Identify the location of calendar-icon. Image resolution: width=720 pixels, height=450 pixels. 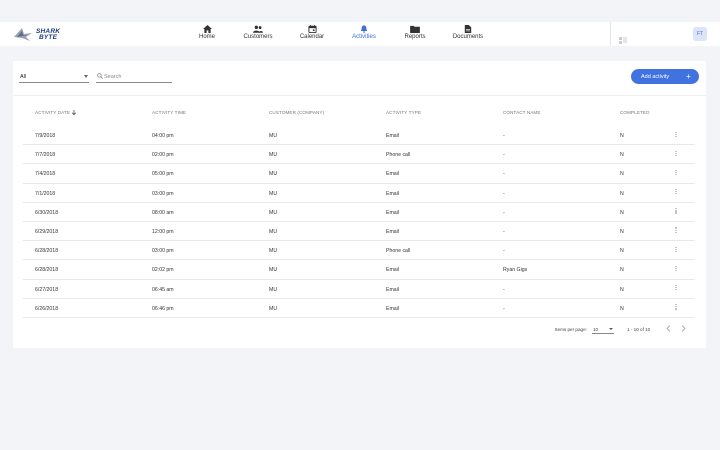
(312, 29).